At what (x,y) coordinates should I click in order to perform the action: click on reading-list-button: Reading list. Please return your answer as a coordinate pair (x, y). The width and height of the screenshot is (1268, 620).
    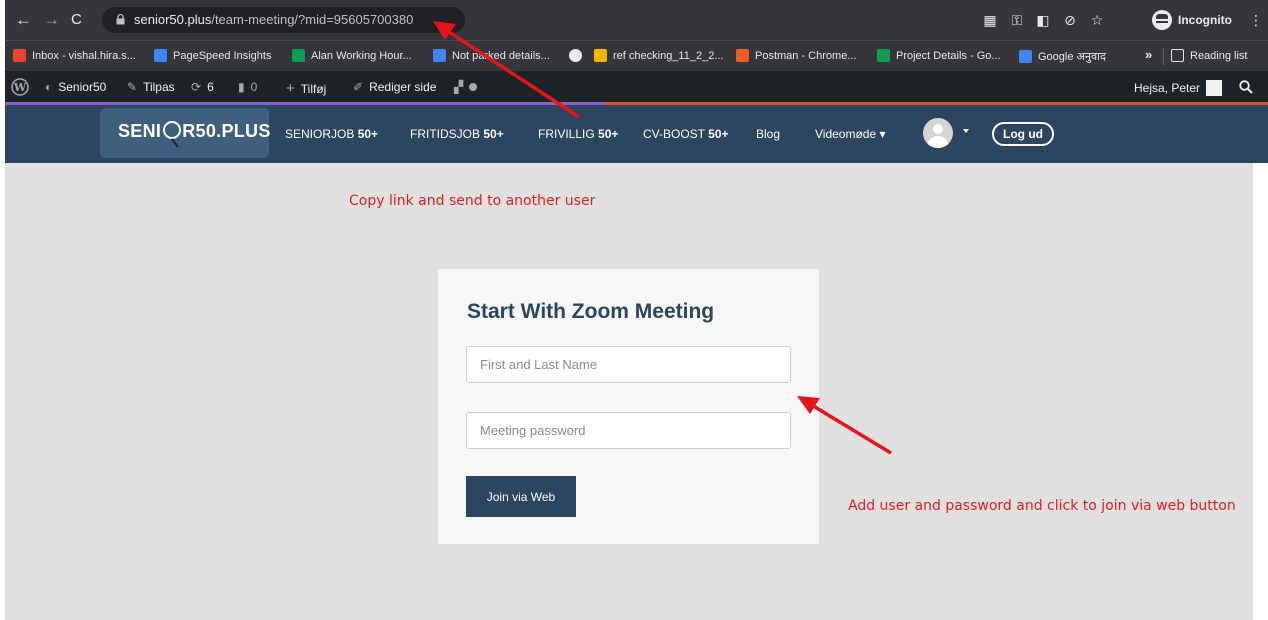
    Looking at the image, I should click on (1209, 55).